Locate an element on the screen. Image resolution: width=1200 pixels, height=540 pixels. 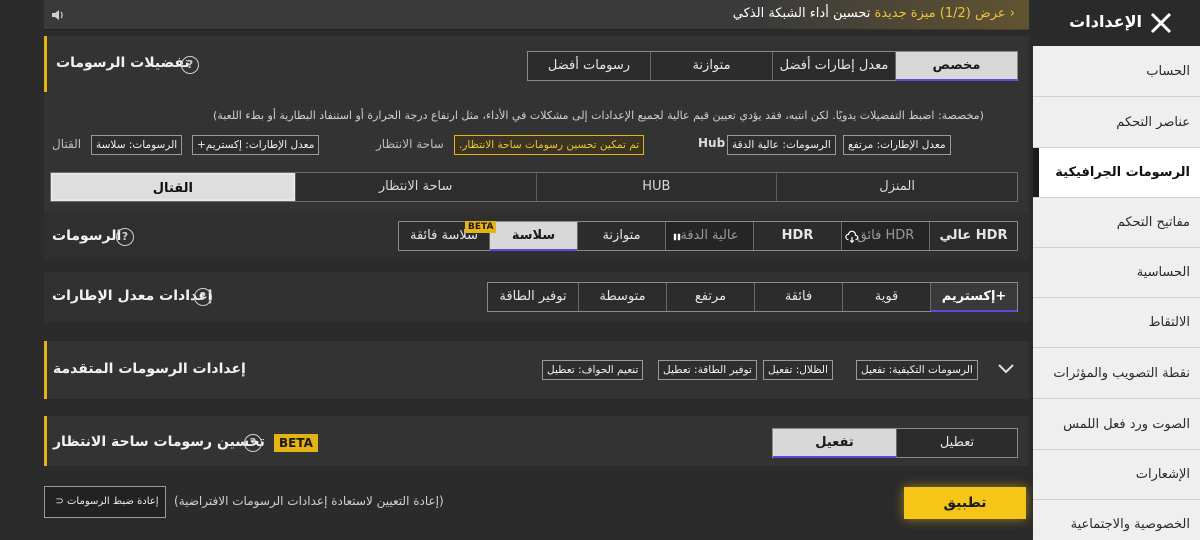
mode-tabs: القتال ساحة الانتظار HUB المنزل is located at coordinates (534, 187).